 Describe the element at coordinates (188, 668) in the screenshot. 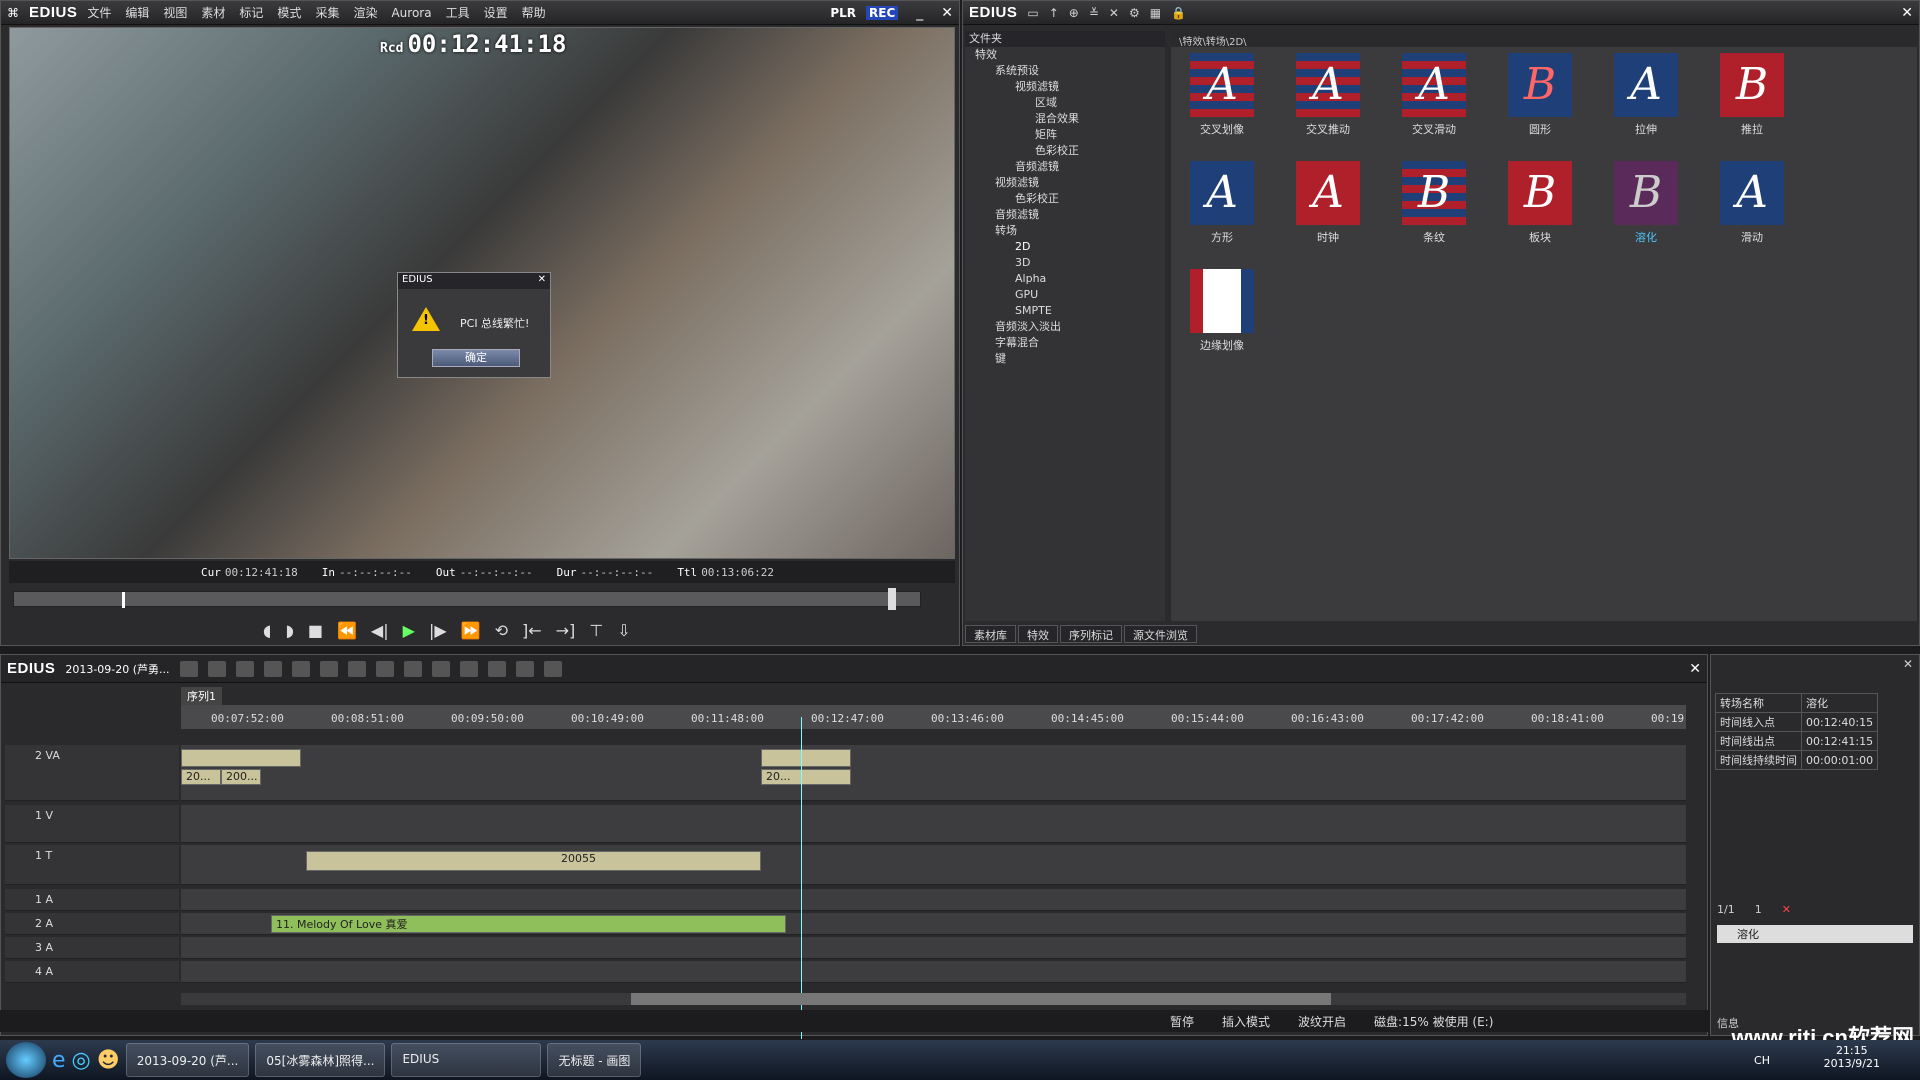

I see `new-sequence-icon` at that location.